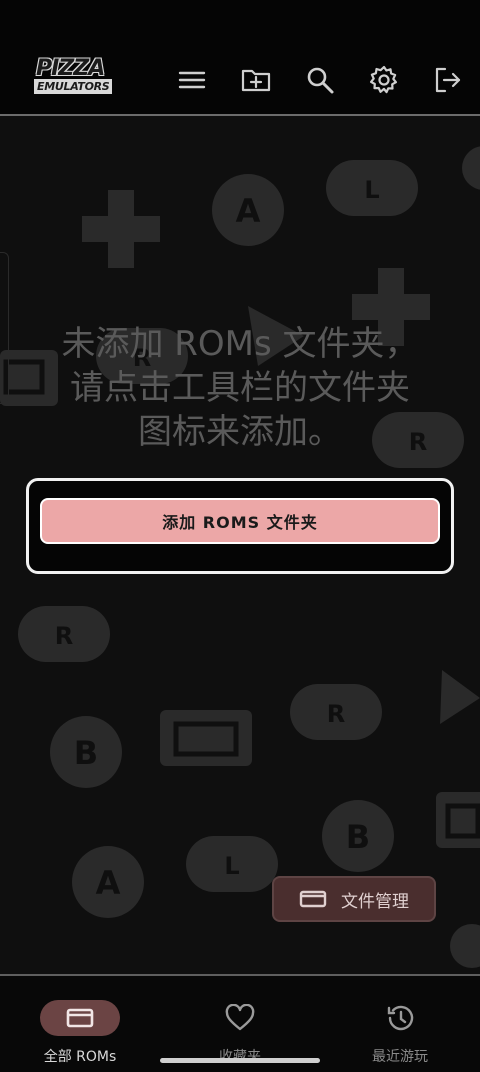  Describe the element at coordinates (4, 328) in the screenshot. I see `scroll-edge-hint` at that location.